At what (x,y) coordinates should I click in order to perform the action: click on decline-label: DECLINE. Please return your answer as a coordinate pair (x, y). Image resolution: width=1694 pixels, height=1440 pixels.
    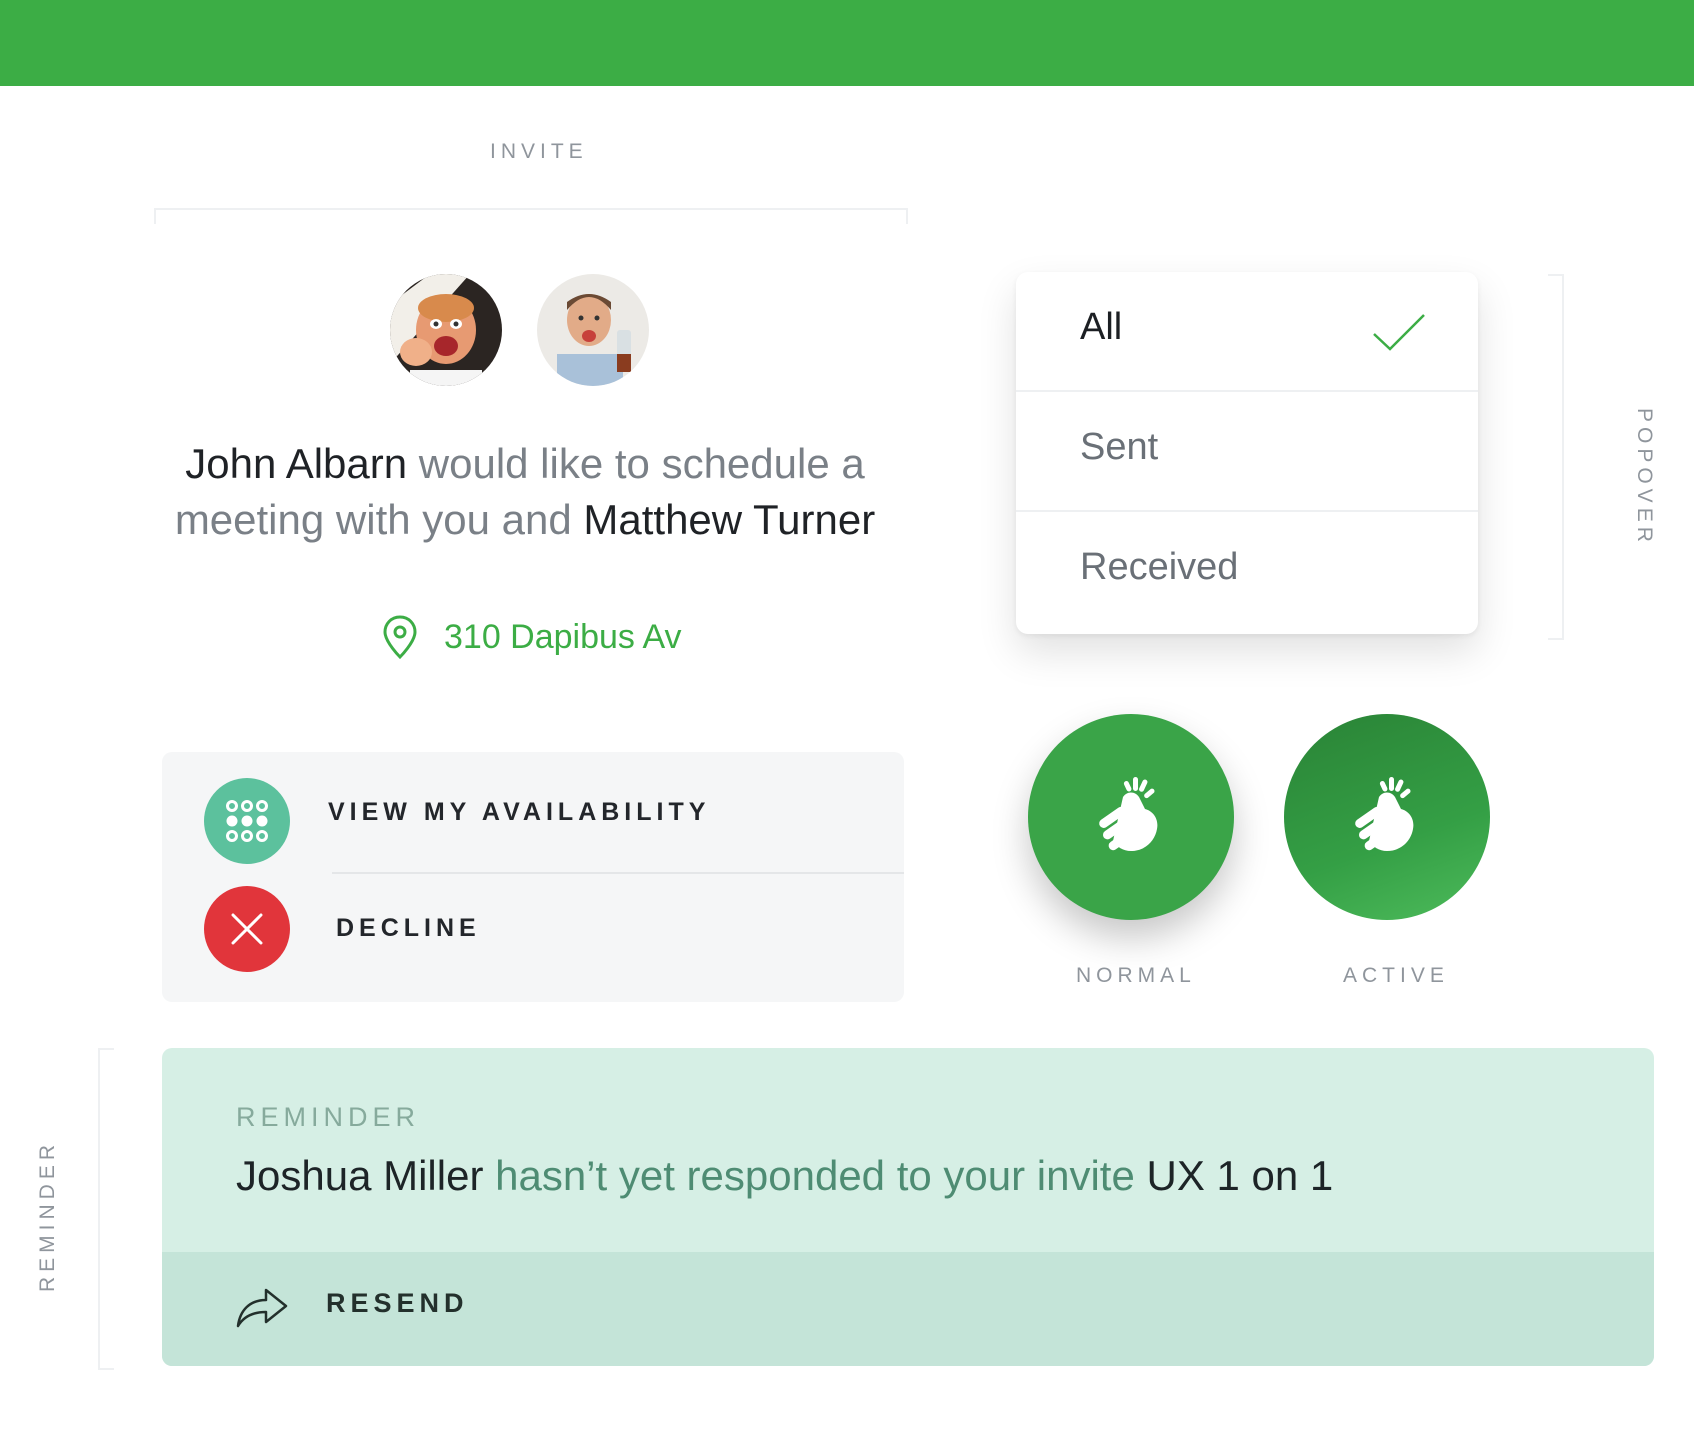
    Looking at the image, I should click on (408, 928).